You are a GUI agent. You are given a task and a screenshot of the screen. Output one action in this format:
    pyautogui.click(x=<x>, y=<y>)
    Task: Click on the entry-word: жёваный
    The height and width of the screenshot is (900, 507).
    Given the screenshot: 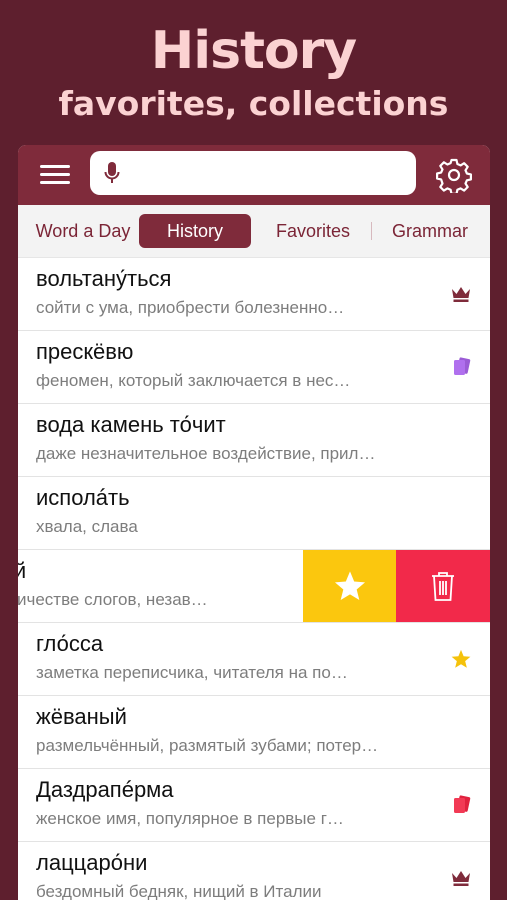 What is the action you would take?
    pyautogui.click(x=81, y=716)
    